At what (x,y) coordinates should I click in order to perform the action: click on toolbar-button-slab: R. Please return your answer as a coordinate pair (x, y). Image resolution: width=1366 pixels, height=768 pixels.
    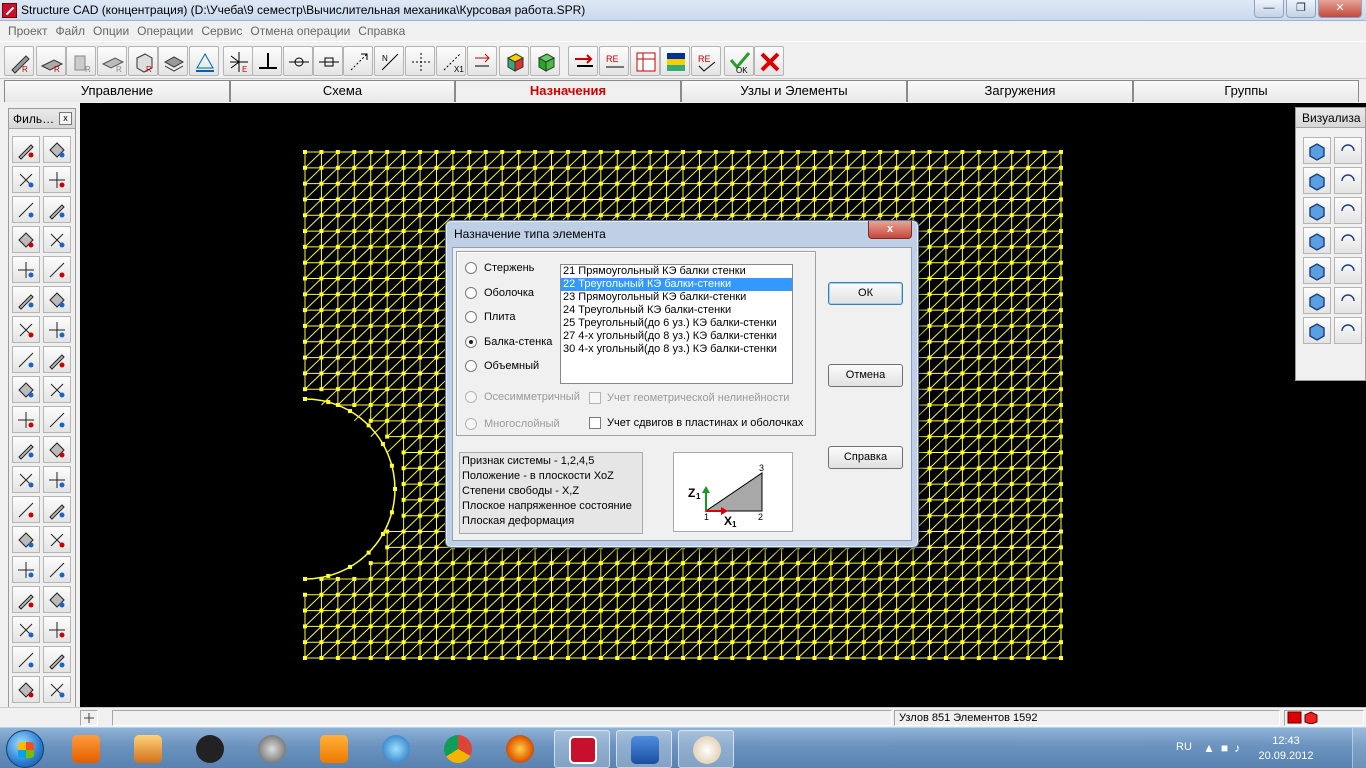
    Looking at the image, I should click on (112, 61).